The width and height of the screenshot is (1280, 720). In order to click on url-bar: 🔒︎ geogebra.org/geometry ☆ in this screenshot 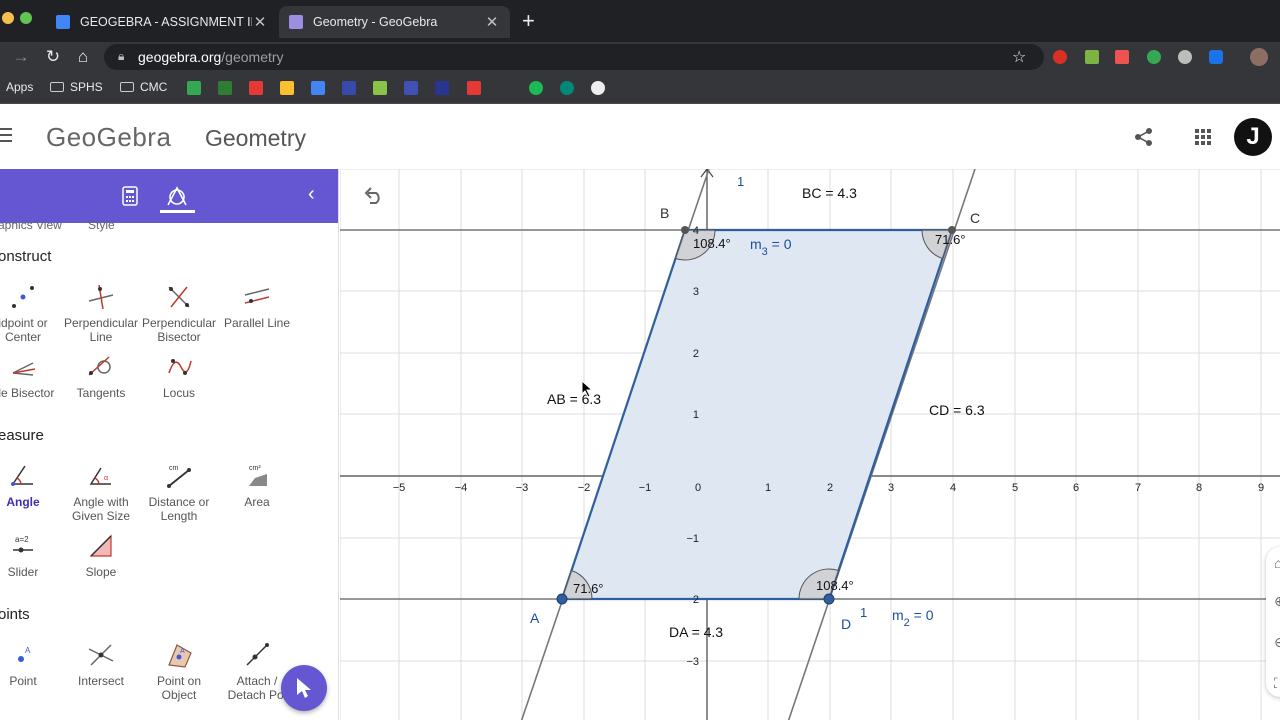, I will do `click(574, 57)`.